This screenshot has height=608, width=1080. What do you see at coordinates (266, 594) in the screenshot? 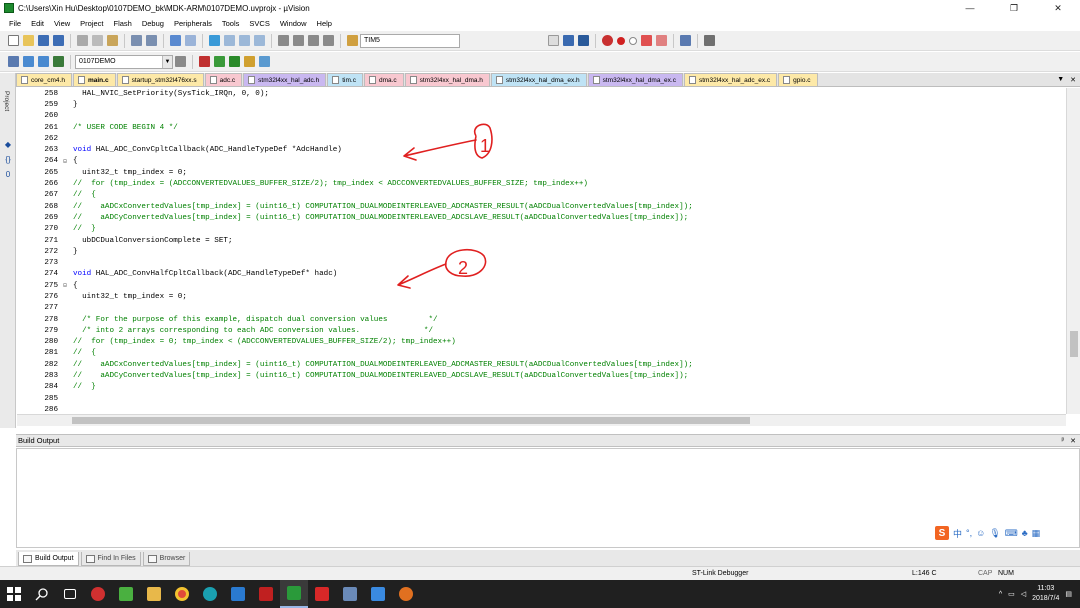
I see `pdf-reader-icon` at bounding box center [266, 594].